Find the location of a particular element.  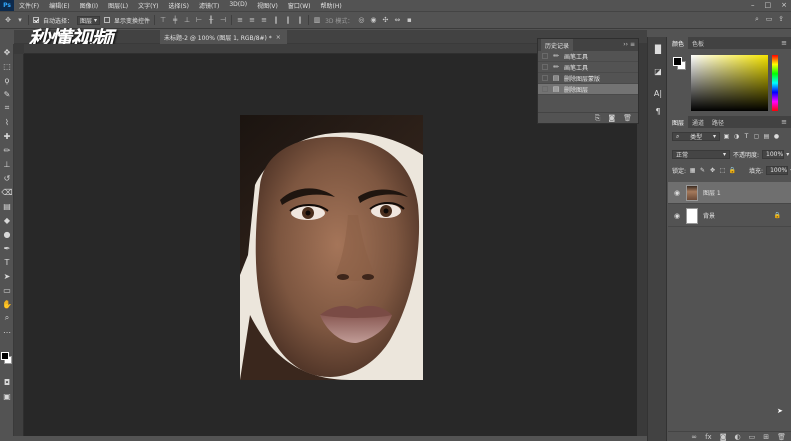

layer-name: 背景 is located at coordinates (709, 215).